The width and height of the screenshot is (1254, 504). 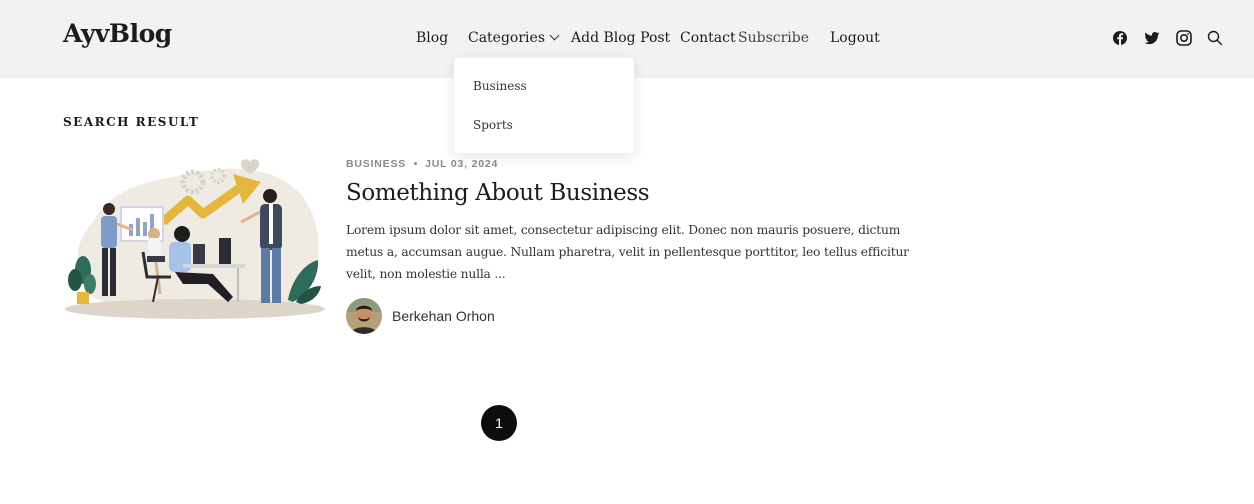 What do you see at coordinates (131, 122) in the screenshot?
I see `section-title: SEARCH RESULT` at bounding box center [131, 122].